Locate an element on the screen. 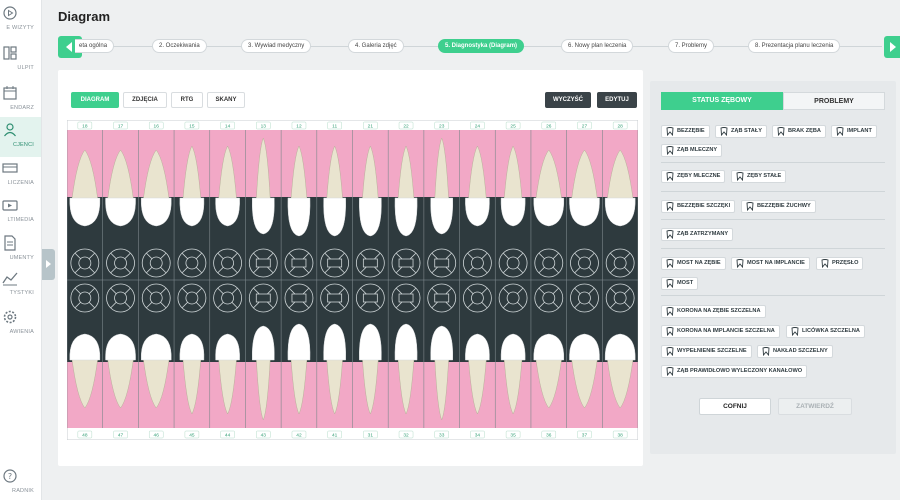  upper-tooth-number: 27 is located at coordinates (585, 127).